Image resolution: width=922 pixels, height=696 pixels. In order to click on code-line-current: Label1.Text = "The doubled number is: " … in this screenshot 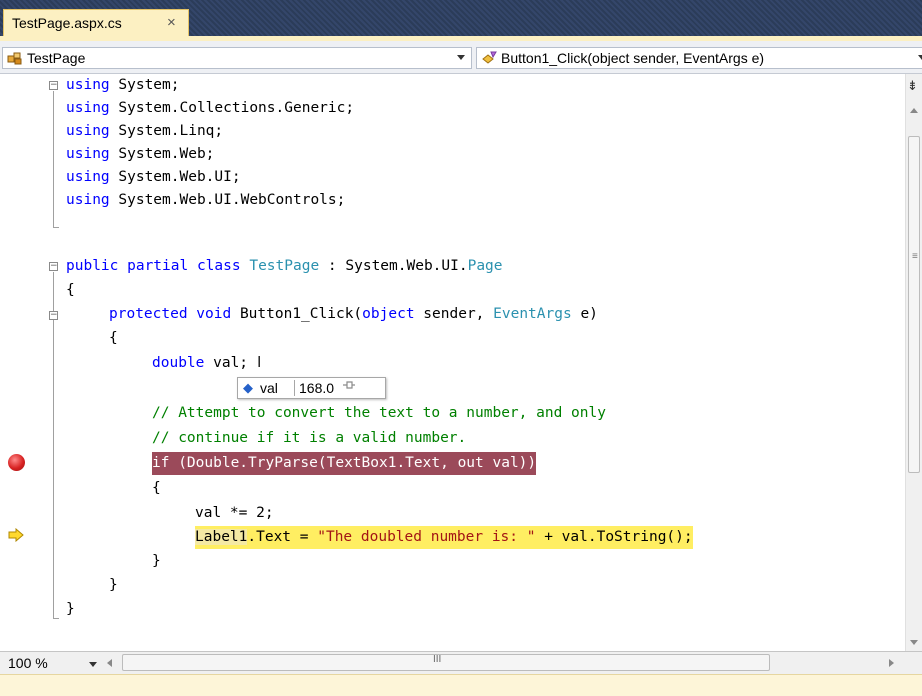, I will do `click(452, 537)`.